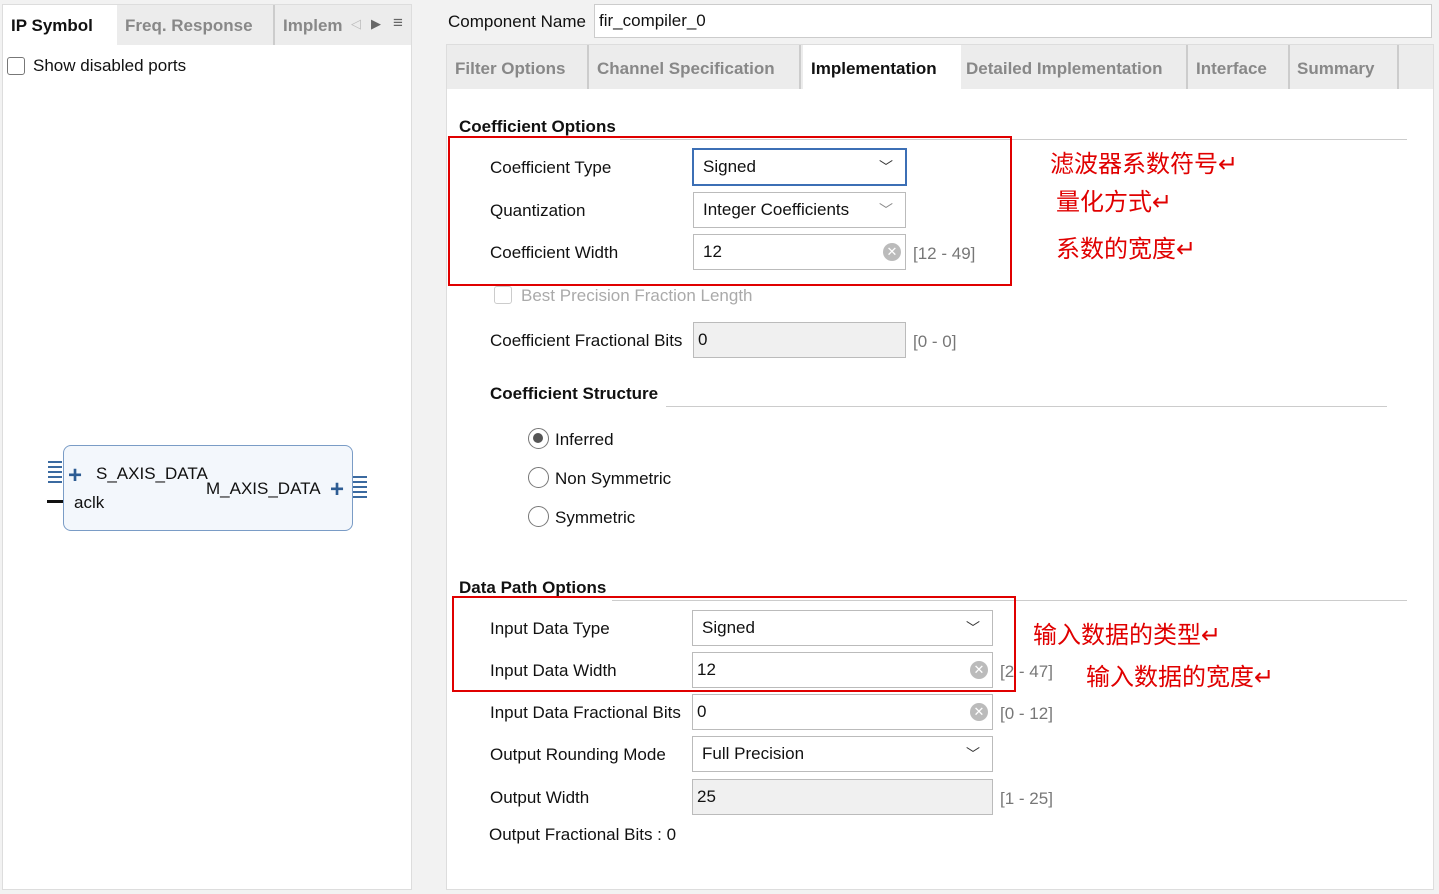 The image size is (1439, 894). What do you see at coordinates (110, 65) in the screenshot?
I see `show-disabled-ports-label: Show disabled ports` at bounding box center [110, 65].